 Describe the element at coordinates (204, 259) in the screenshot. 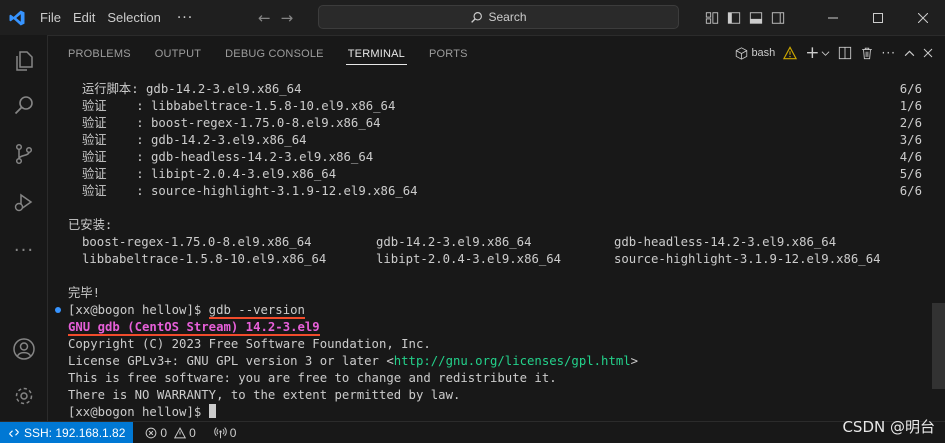

I see `installed-package: libbabeltrace-1.5.8-10.el9.x86_64` at that location.